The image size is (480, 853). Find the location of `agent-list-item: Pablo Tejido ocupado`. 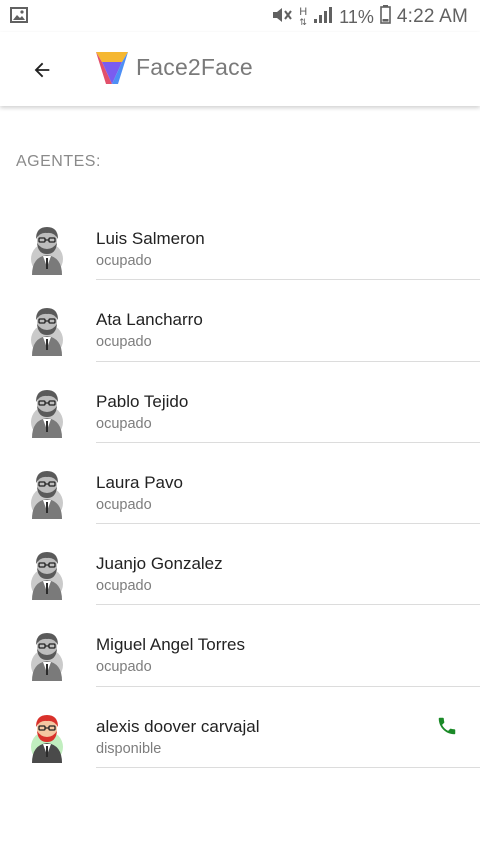

agent-list-item: Pablo Tejido ocupado is located at coordinates (240, 402).